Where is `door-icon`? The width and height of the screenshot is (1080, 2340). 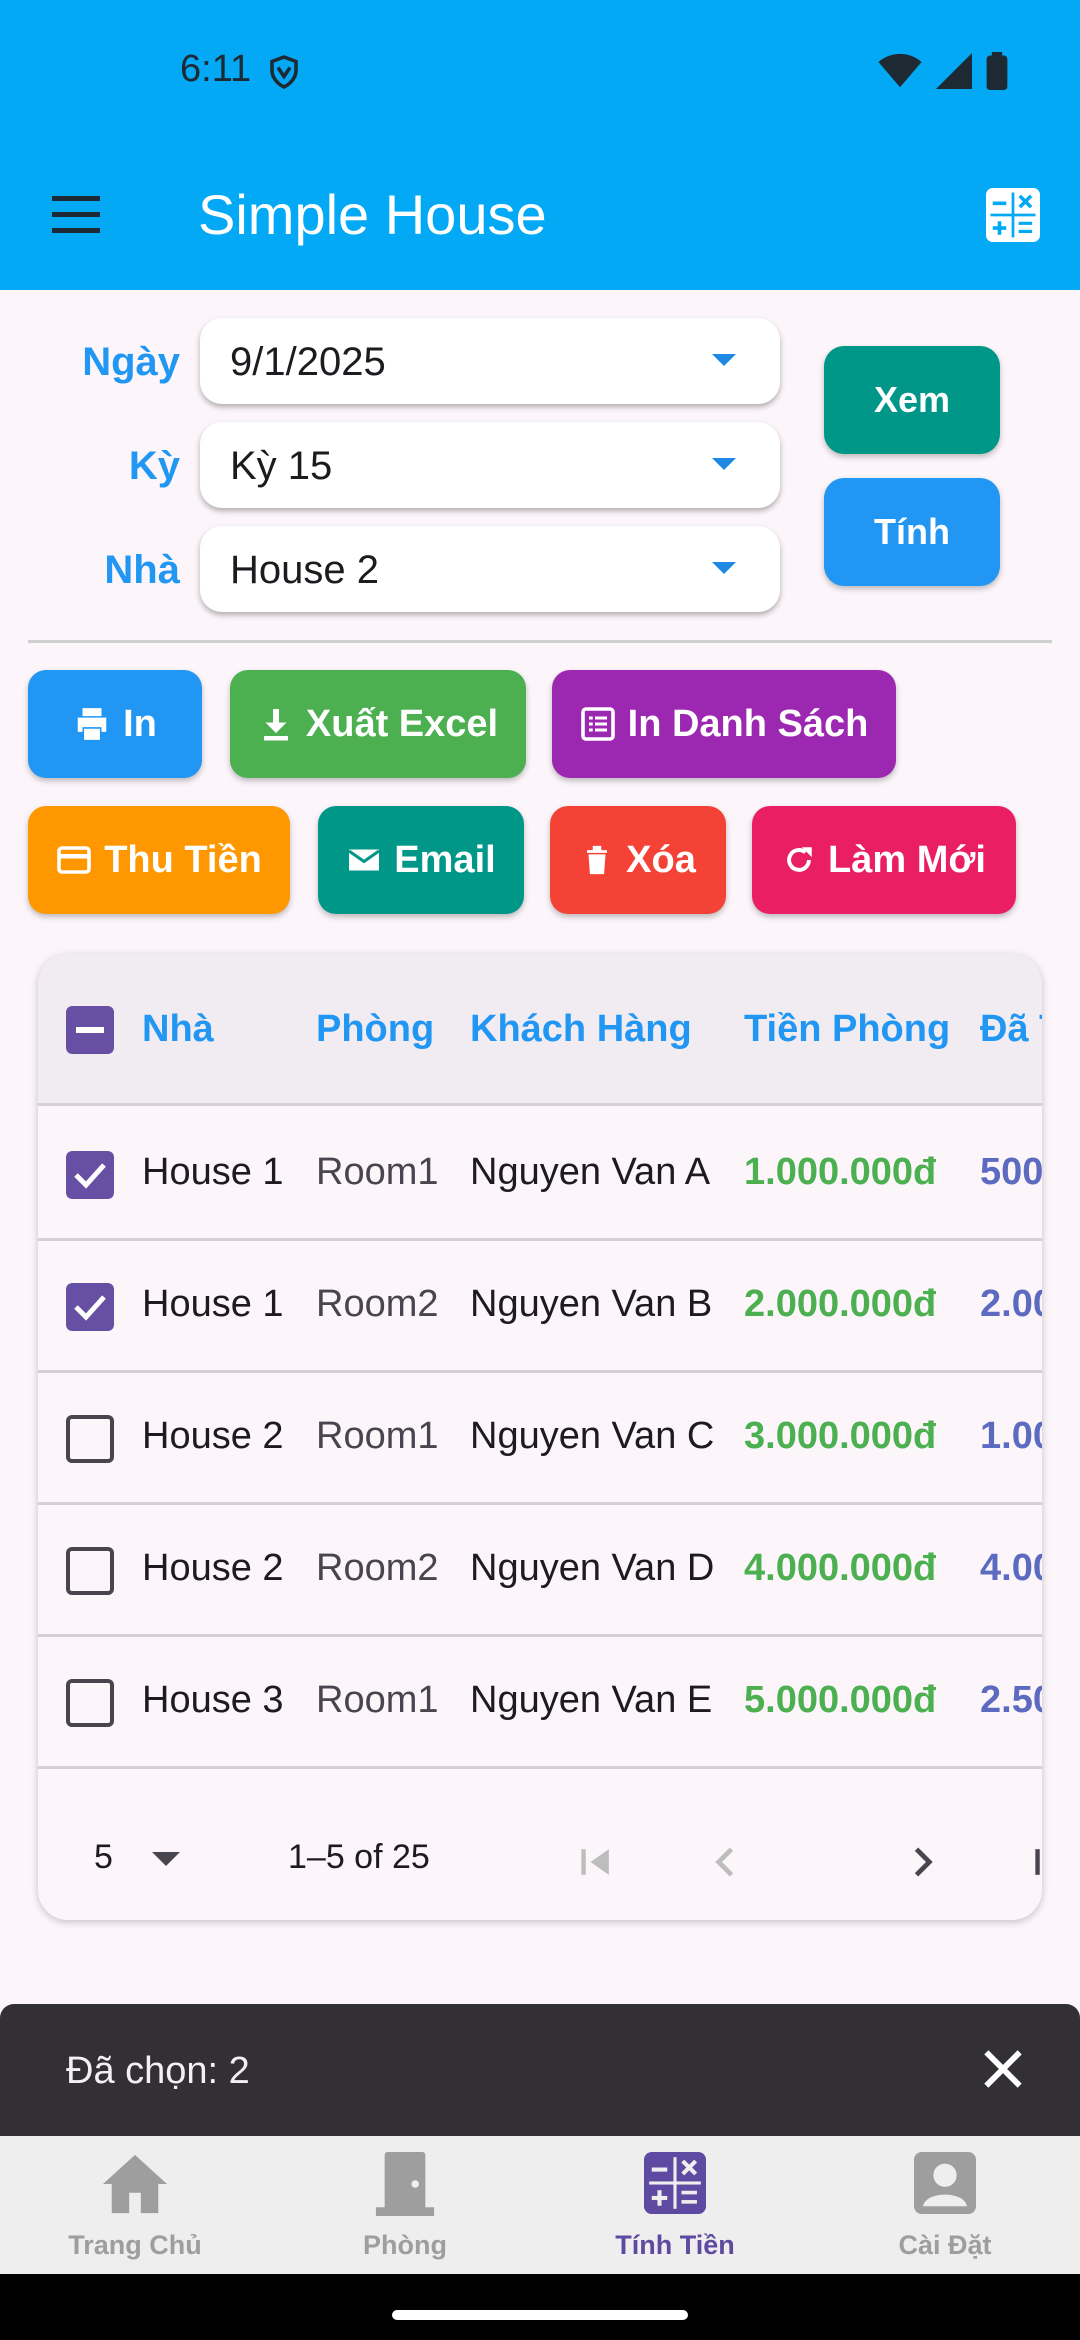 door-icon is located at coordinates (405, 2184).